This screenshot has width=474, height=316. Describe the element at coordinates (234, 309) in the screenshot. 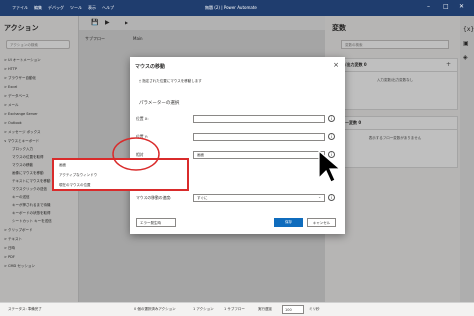

I see `subflow-count: 1 サブフロー` at that location.